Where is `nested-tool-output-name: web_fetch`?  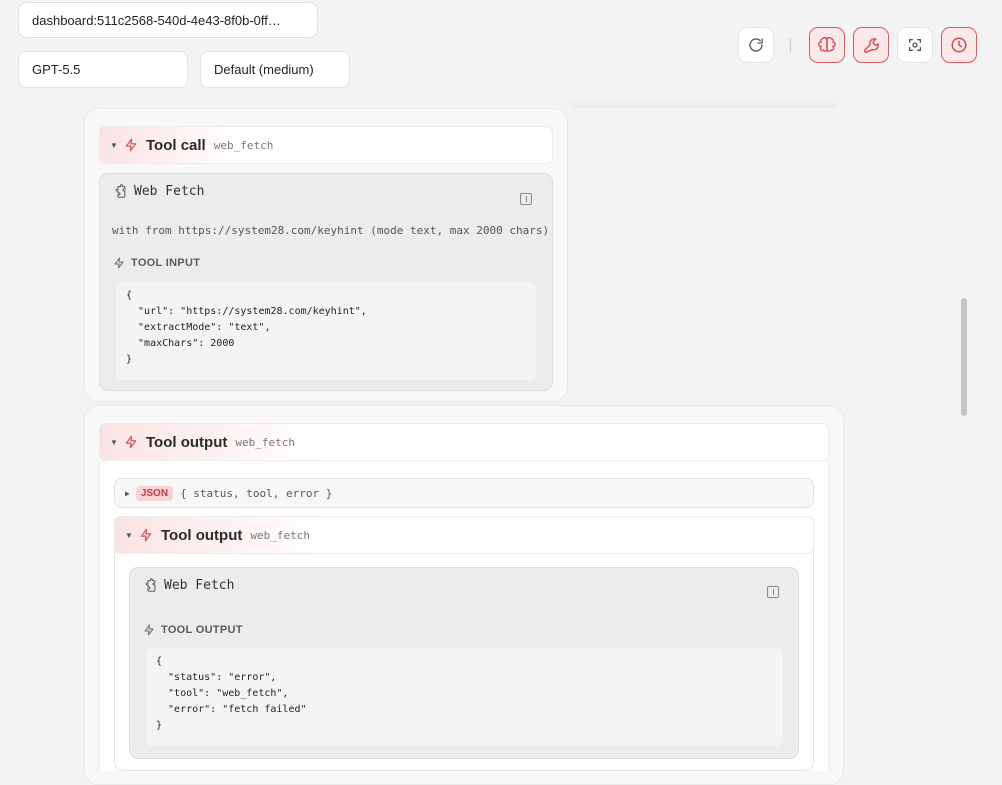 nested-tool-output-name: web_fetch is located at coordinates (280, 535).